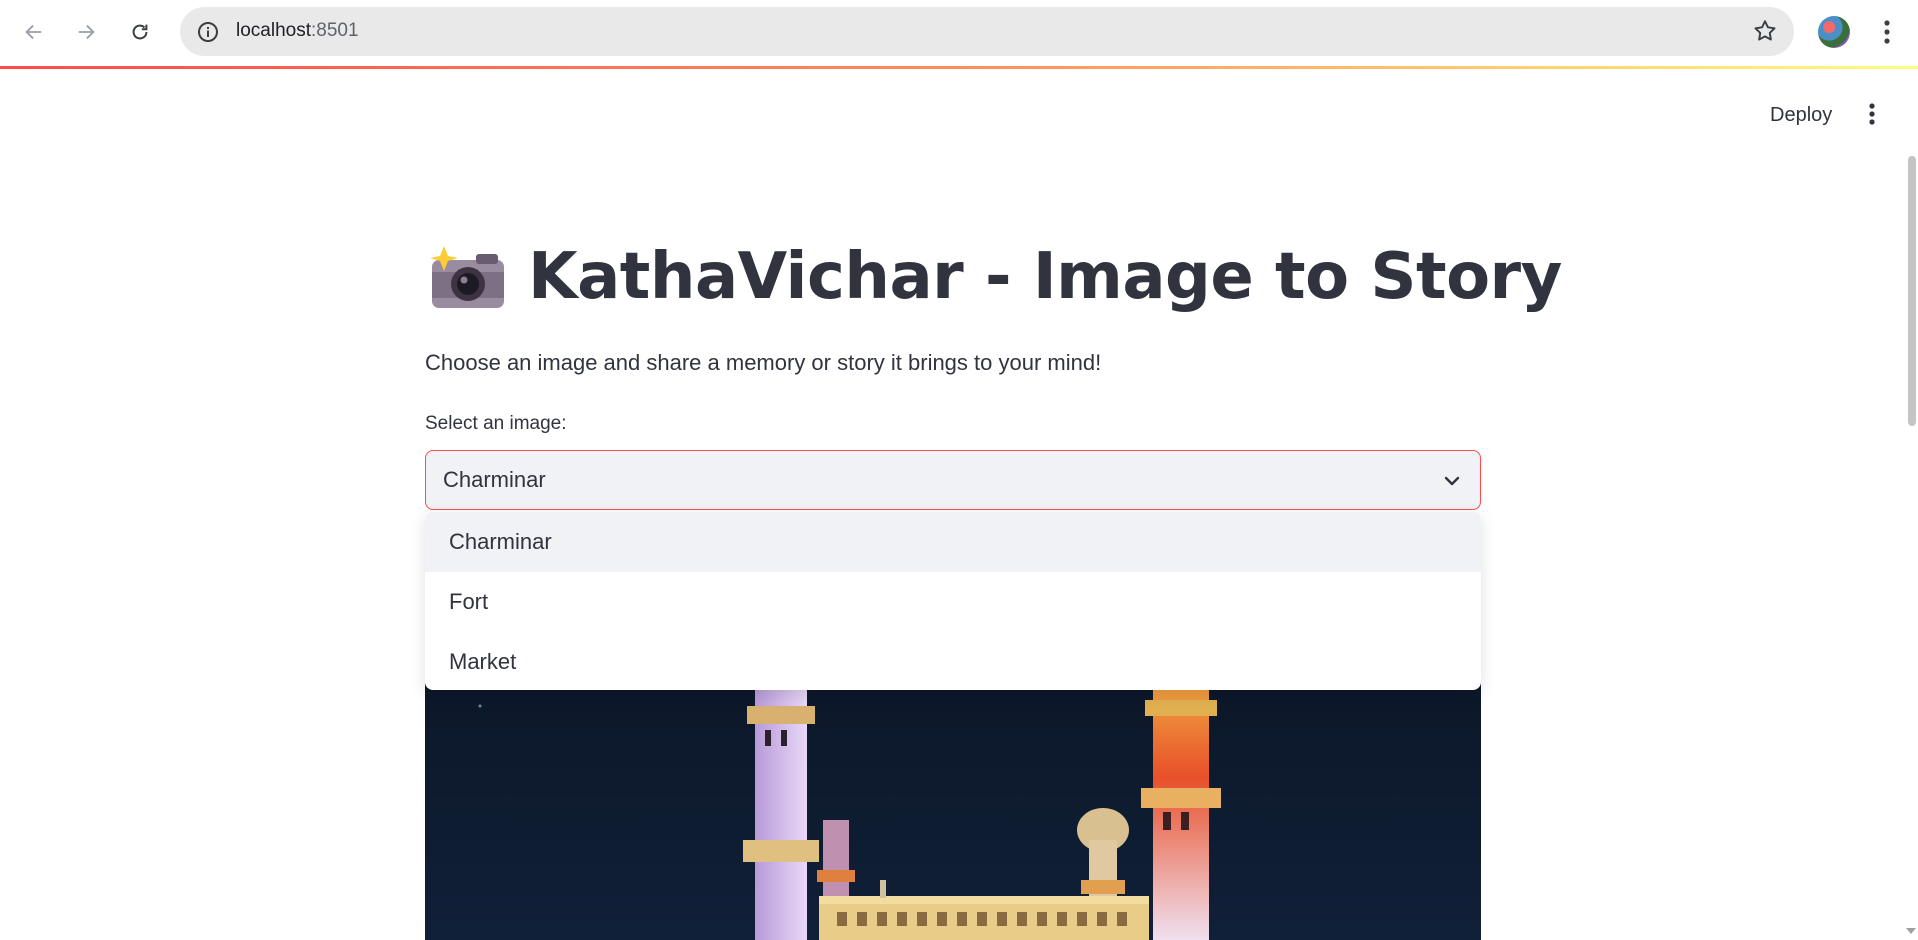 The width and height of the screenshot is (1918, 940). Describe the element at coordinates (1452, 481) in the screenshot. I see `chevron-down-icon` at that location.